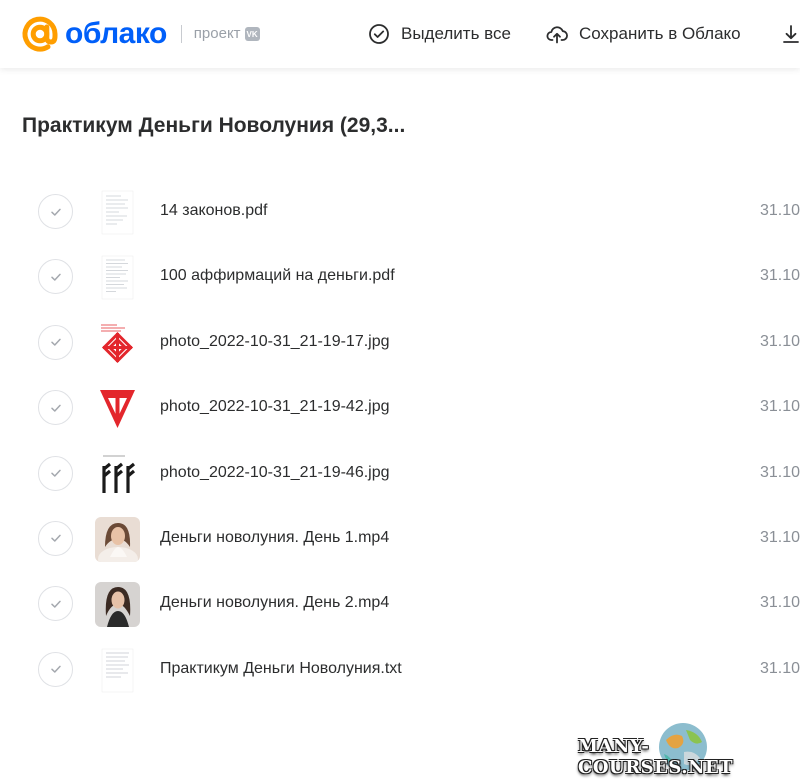 The image size is (800, 782). Describe the element at coordinates (116, 33) in the screenshot. I see `logo-wordmark: облако` at that location.